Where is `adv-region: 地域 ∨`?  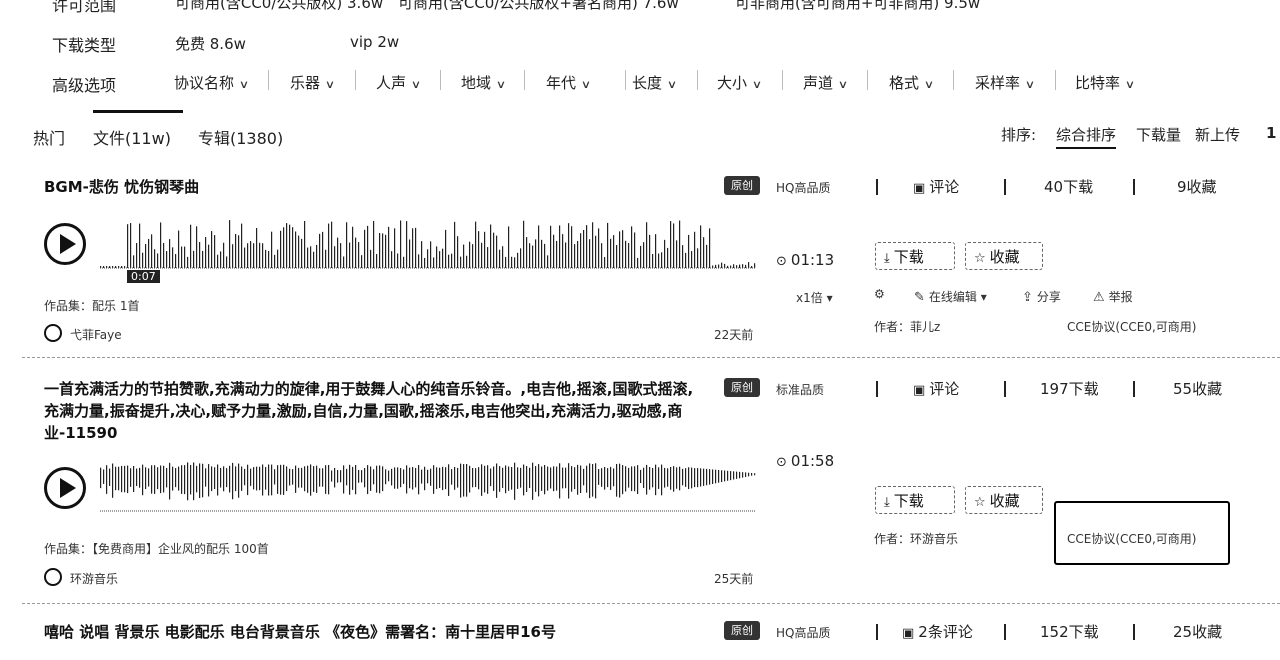 adv-region: 地域 ∨ is located at coordinates (484, 82).